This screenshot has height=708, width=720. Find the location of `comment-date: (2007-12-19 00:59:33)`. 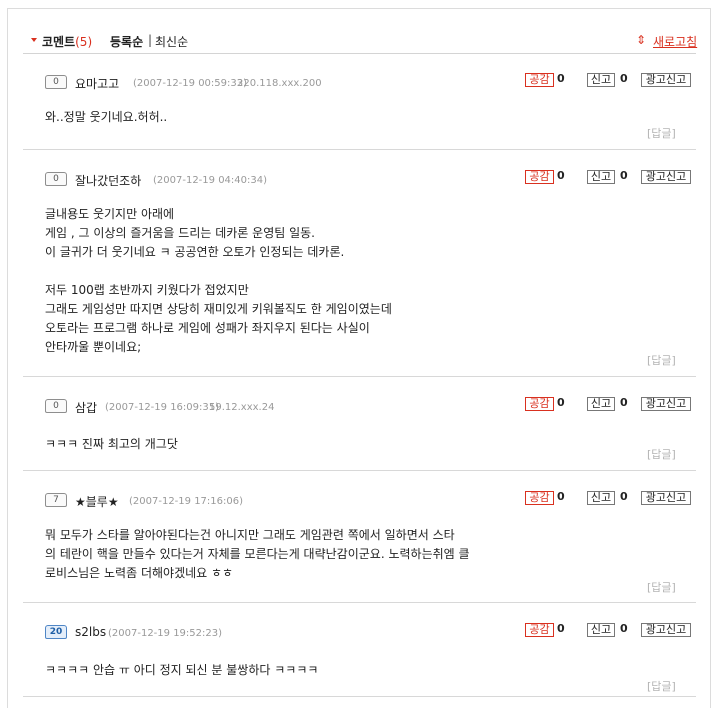

comment-date: (2007-12-19 00:59:33) is located at coordinates (190, 83).